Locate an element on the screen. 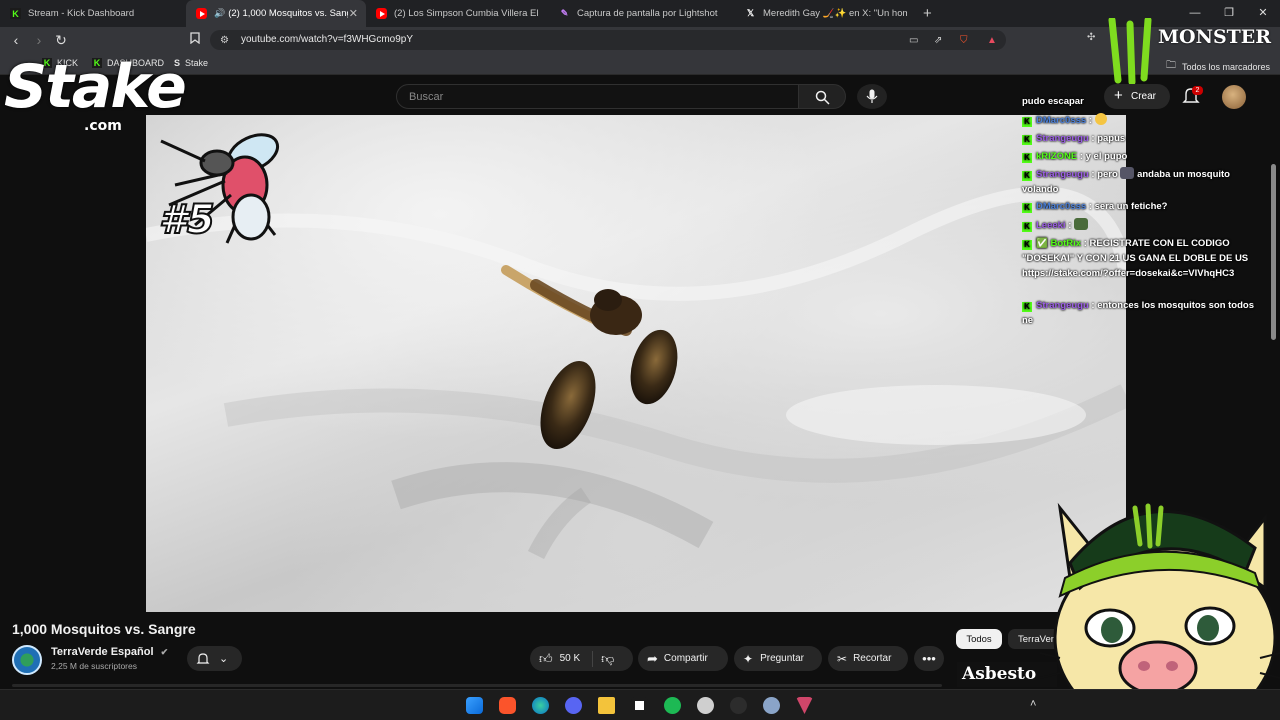  forward-icon: › is located at coordinates (39, 40).